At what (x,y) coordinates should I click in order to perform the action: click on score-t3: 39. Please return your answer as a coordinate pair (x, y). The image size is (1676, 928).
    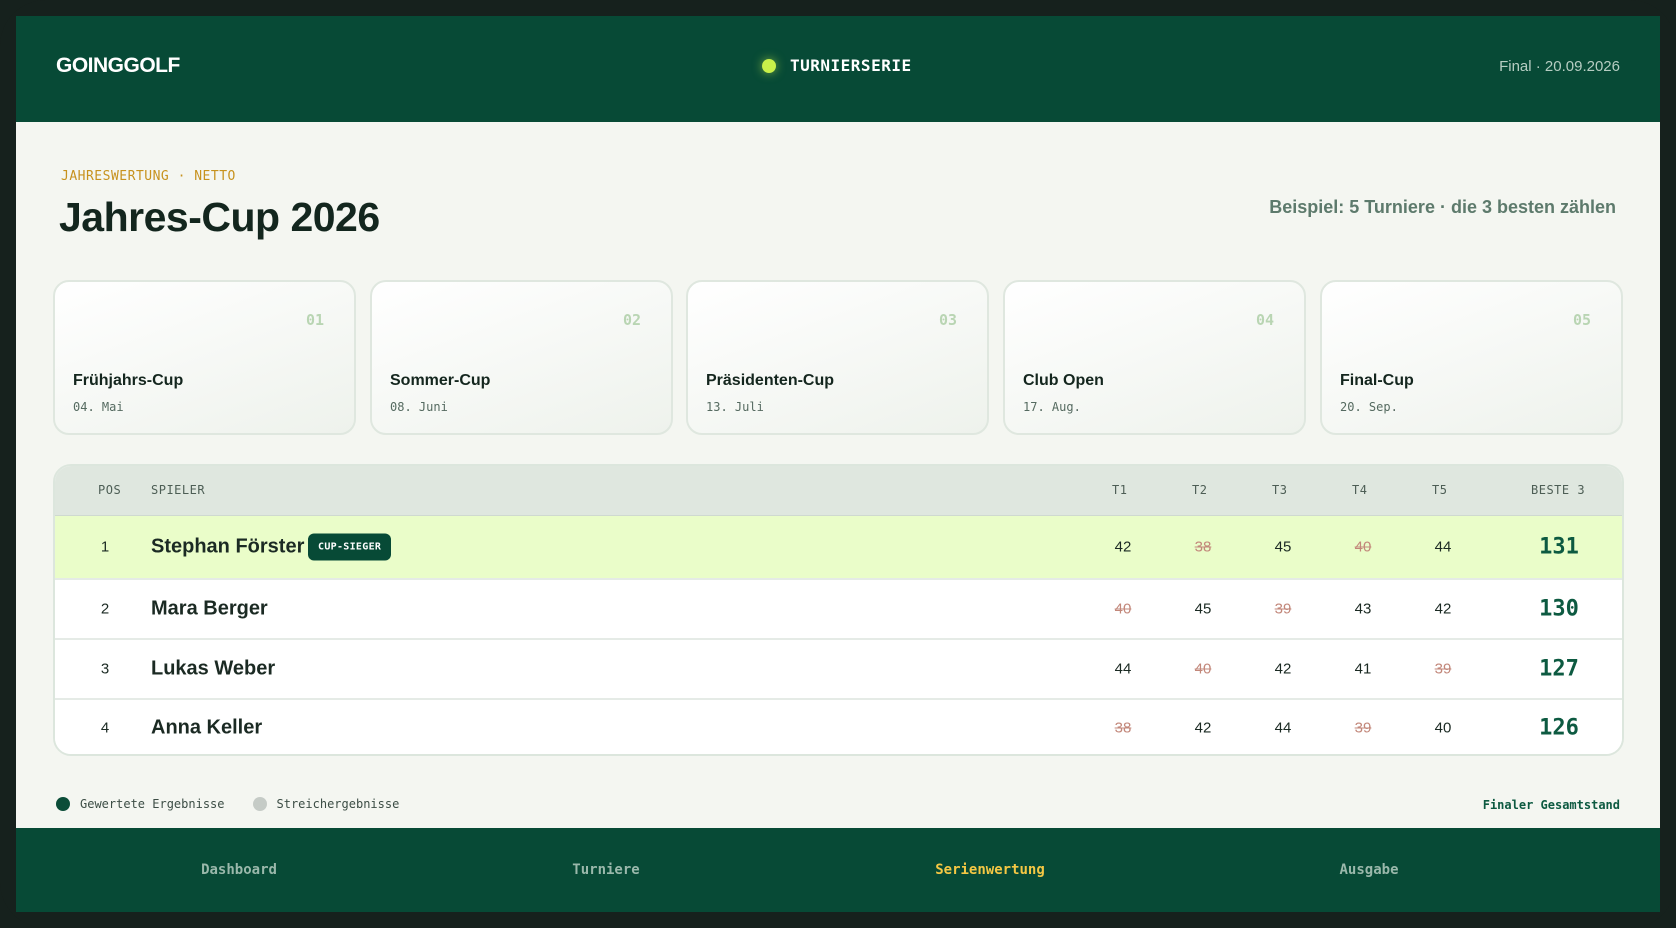
    Looking at the image, I should click on (1283, 609).